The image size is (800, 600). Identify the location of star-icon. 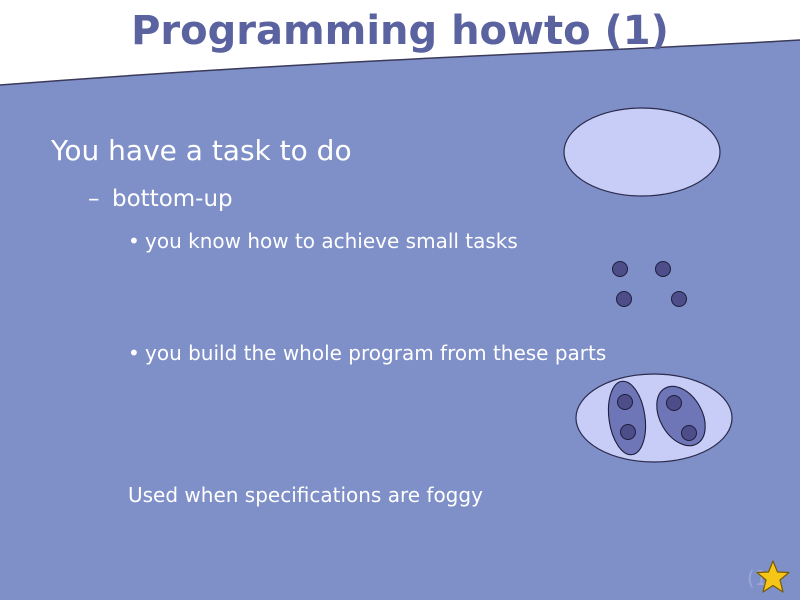
(773, 576).